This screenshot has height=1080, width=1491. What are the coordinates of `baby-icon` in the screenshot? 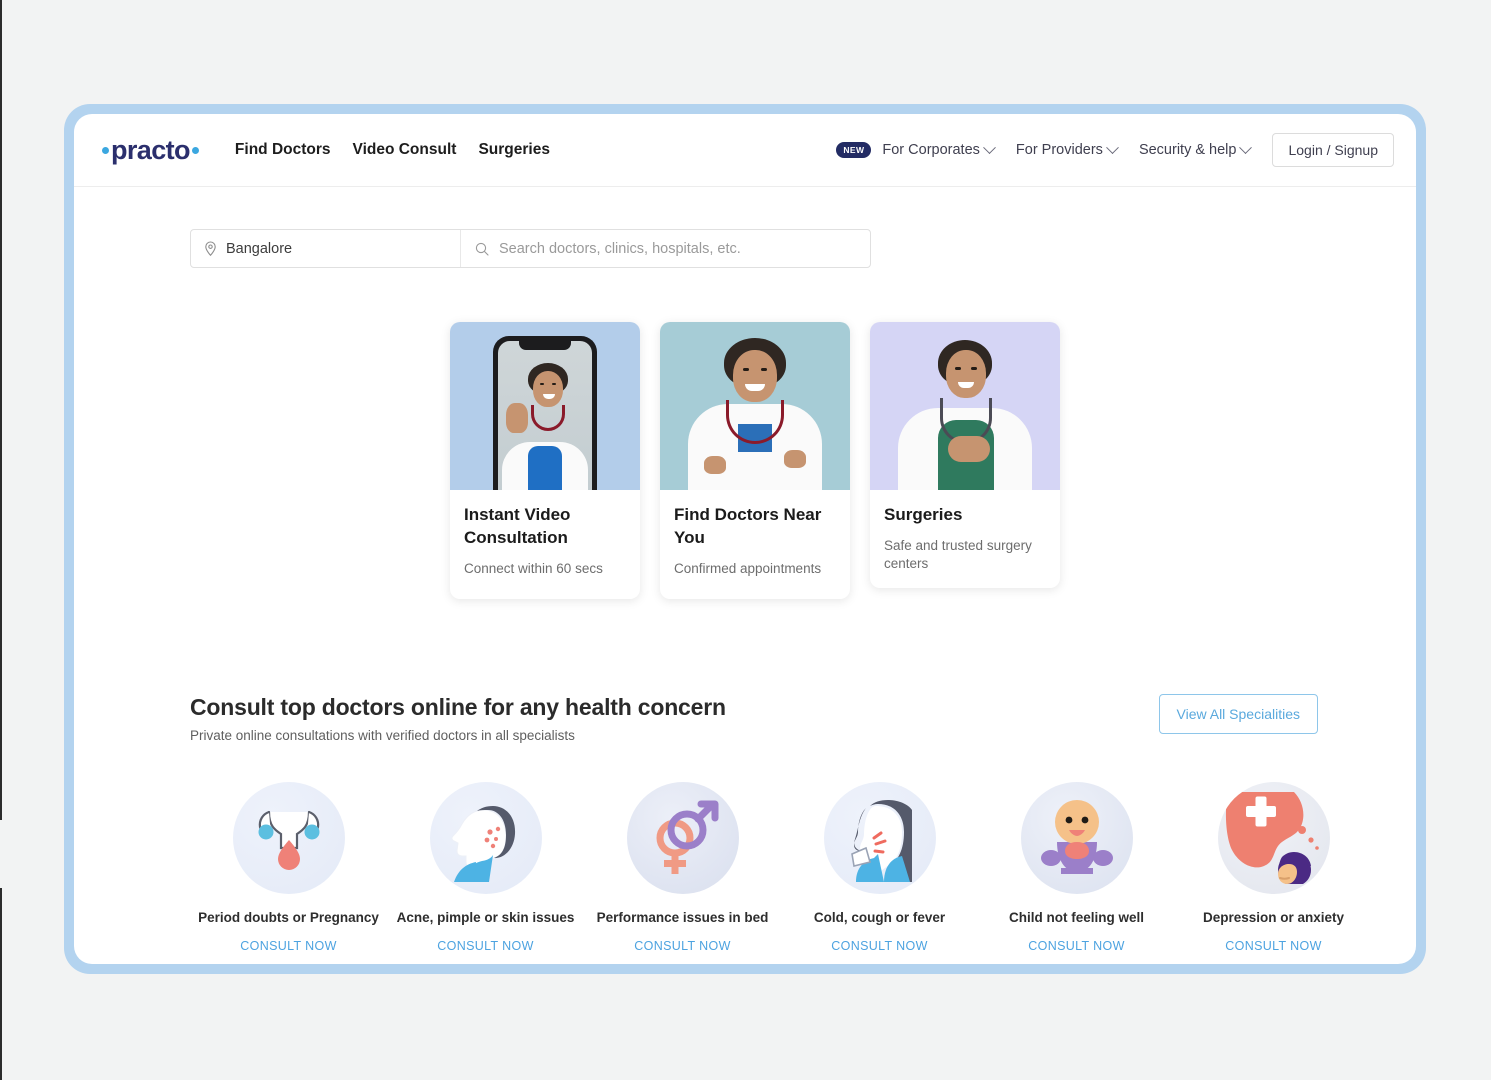 It's located at (1076, 838).